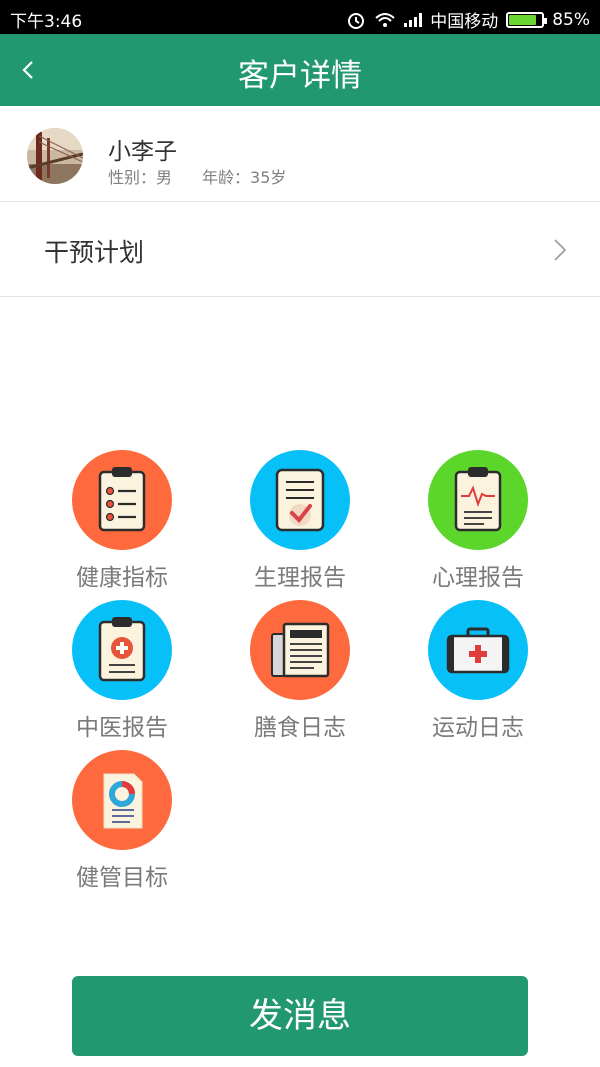  I want to click on clipboard-list-icon, so click(122, 499).